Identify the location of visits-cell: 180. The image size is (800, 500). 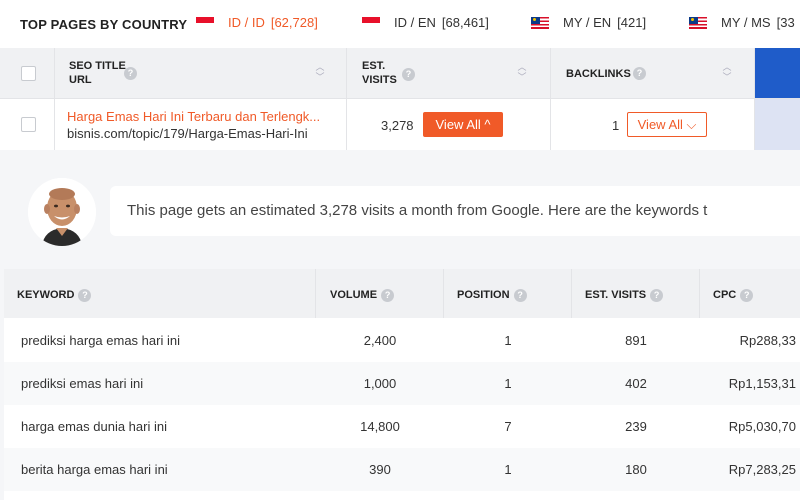
(636, 469).